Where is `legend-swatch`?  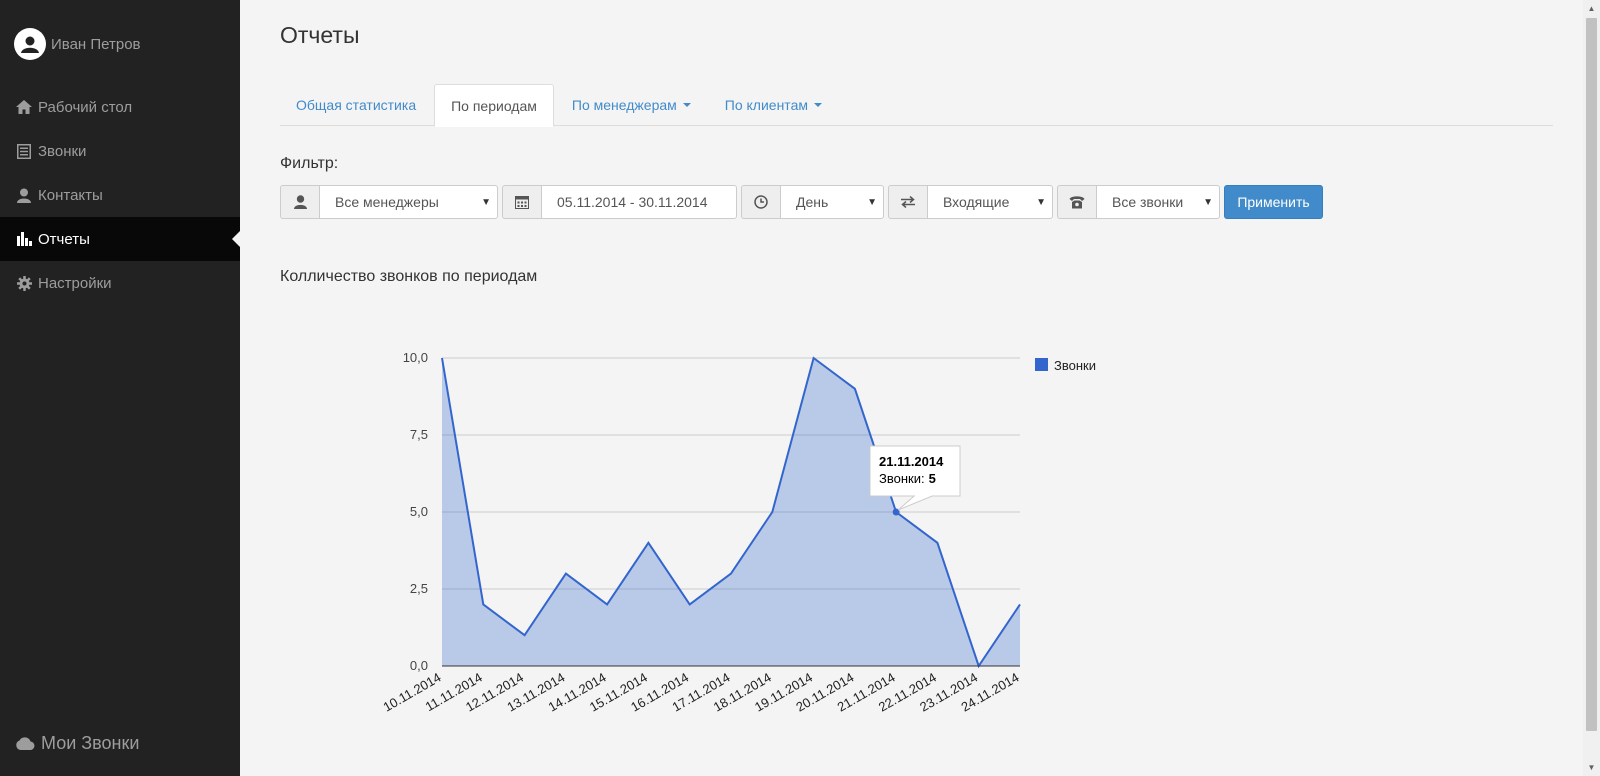 legend-swatch is located at coordinates (1041, 364).